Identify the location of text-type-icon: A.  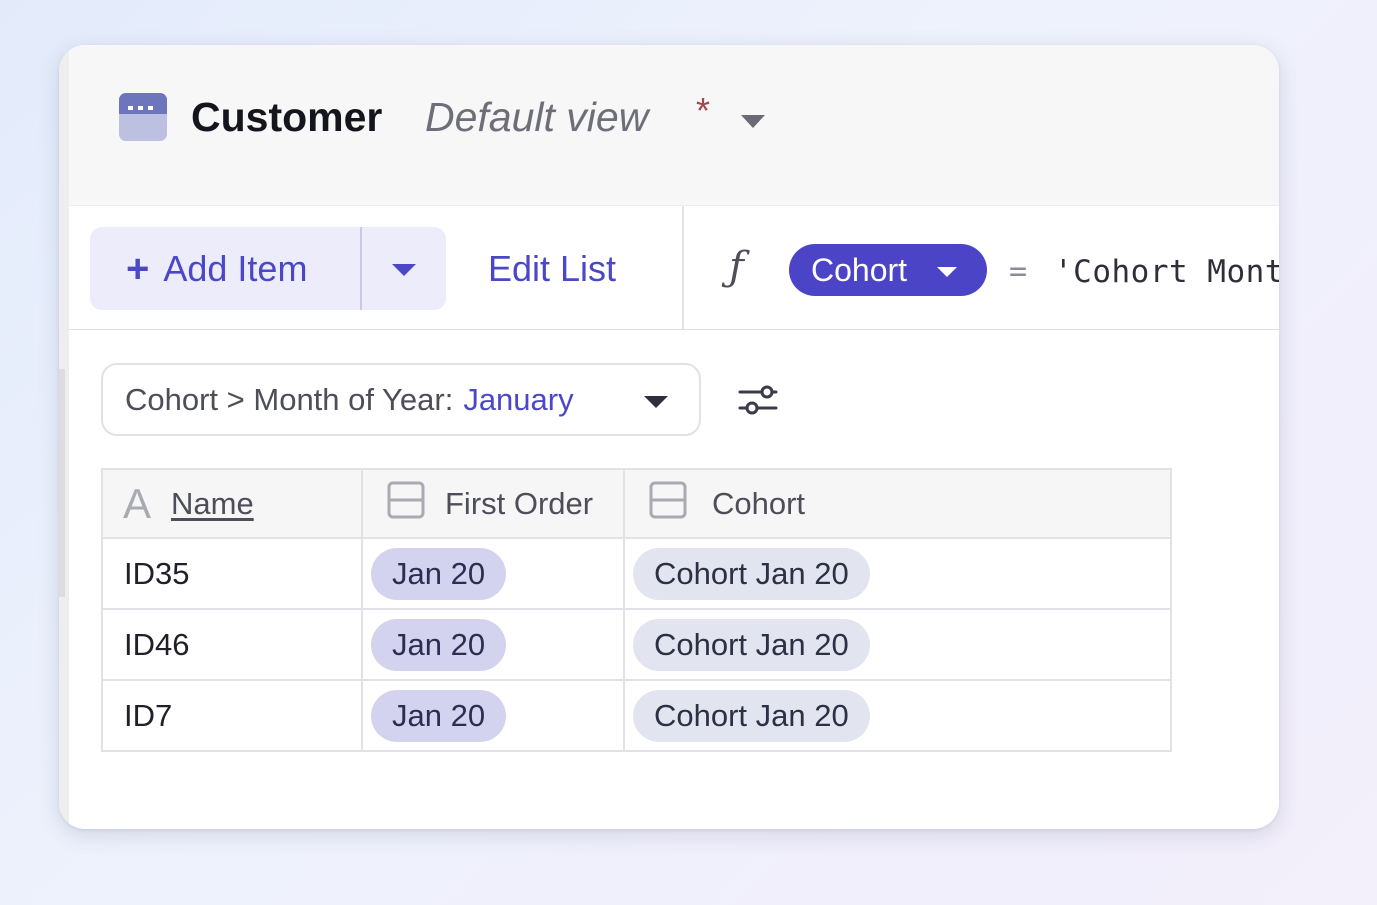
(137, 503).